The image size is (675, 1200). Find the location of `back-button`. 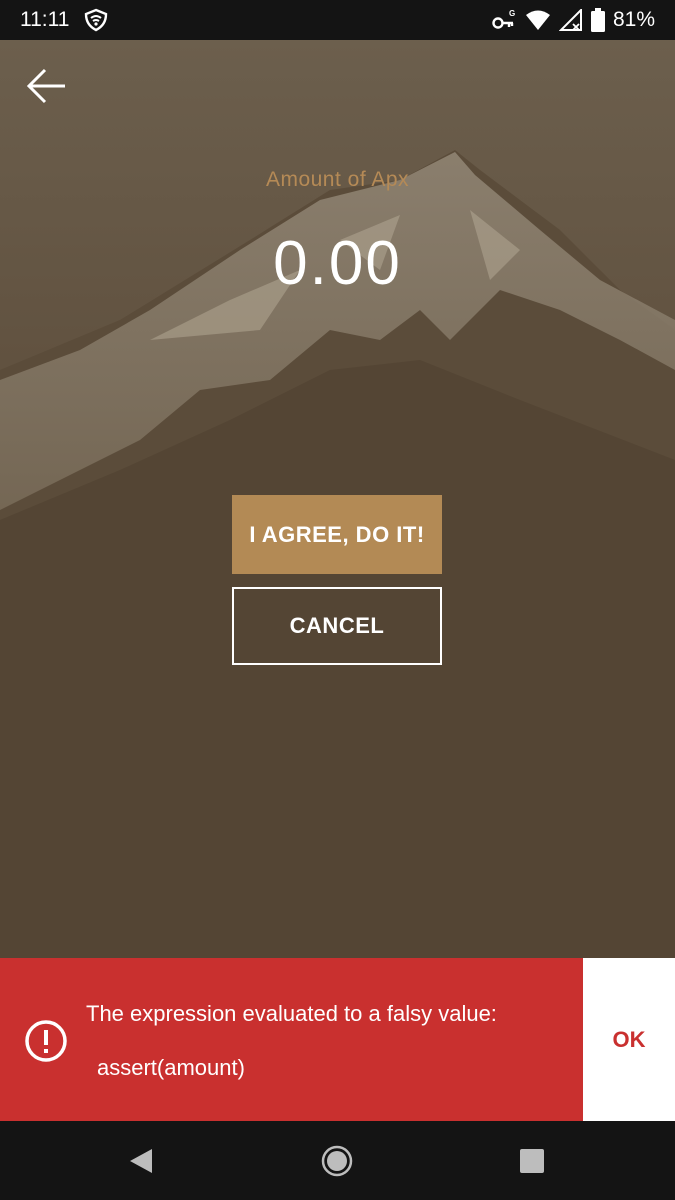

back-button is located at coordinates (46, 86).